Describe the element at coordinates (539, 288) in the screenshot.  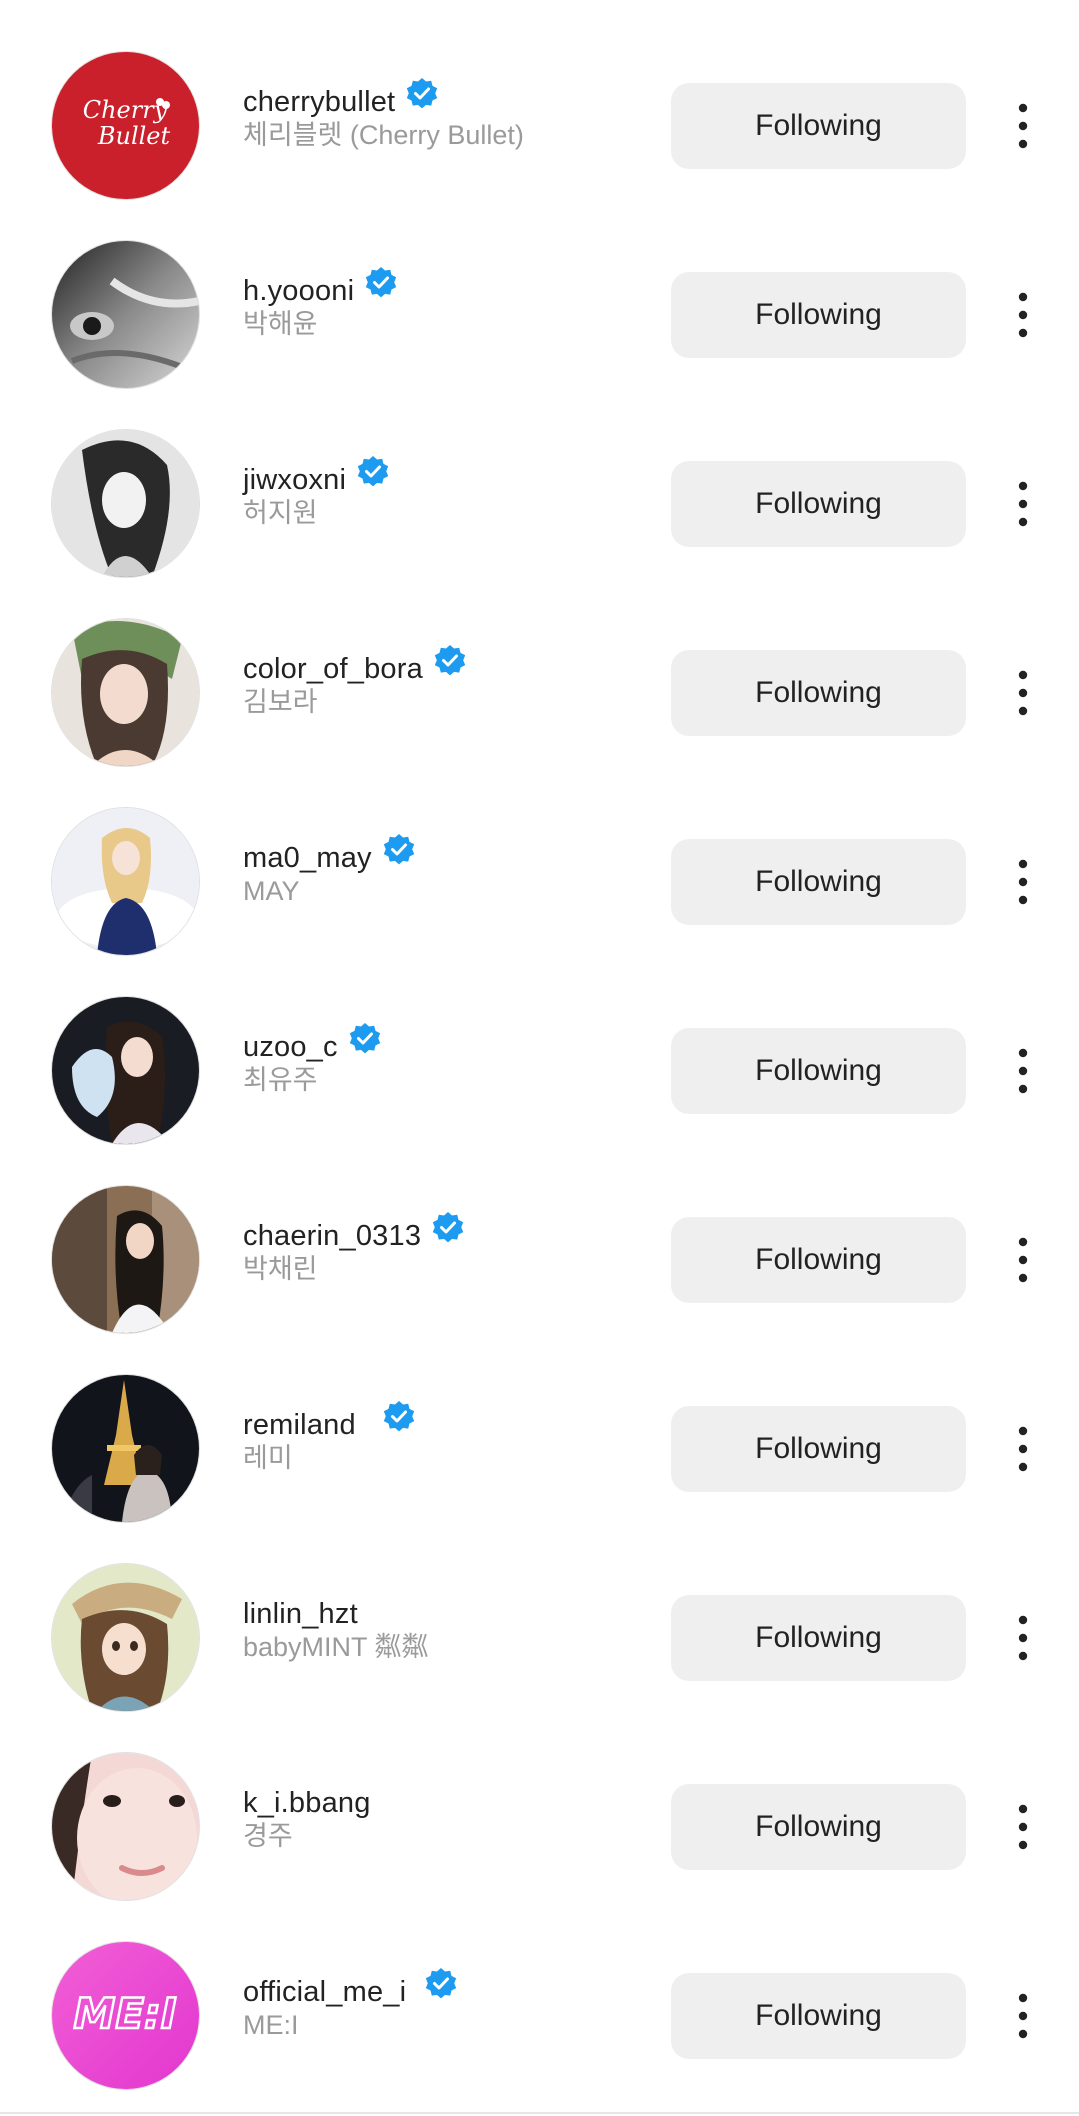
I see `account-row: h.yoooni 박해윤 Following` at that location.